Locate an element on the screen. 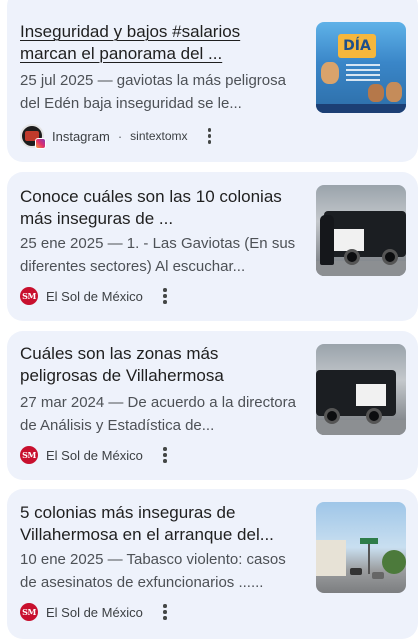  result-source: Instagram · sintextomx is located at coordinates (120, 136).